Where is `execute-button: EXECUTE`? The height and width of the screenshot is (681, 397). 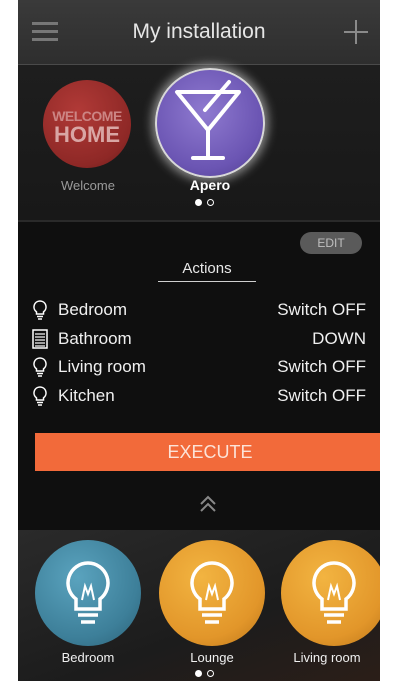
execute-button: EXECUTE is located at coordinates (207, 452).